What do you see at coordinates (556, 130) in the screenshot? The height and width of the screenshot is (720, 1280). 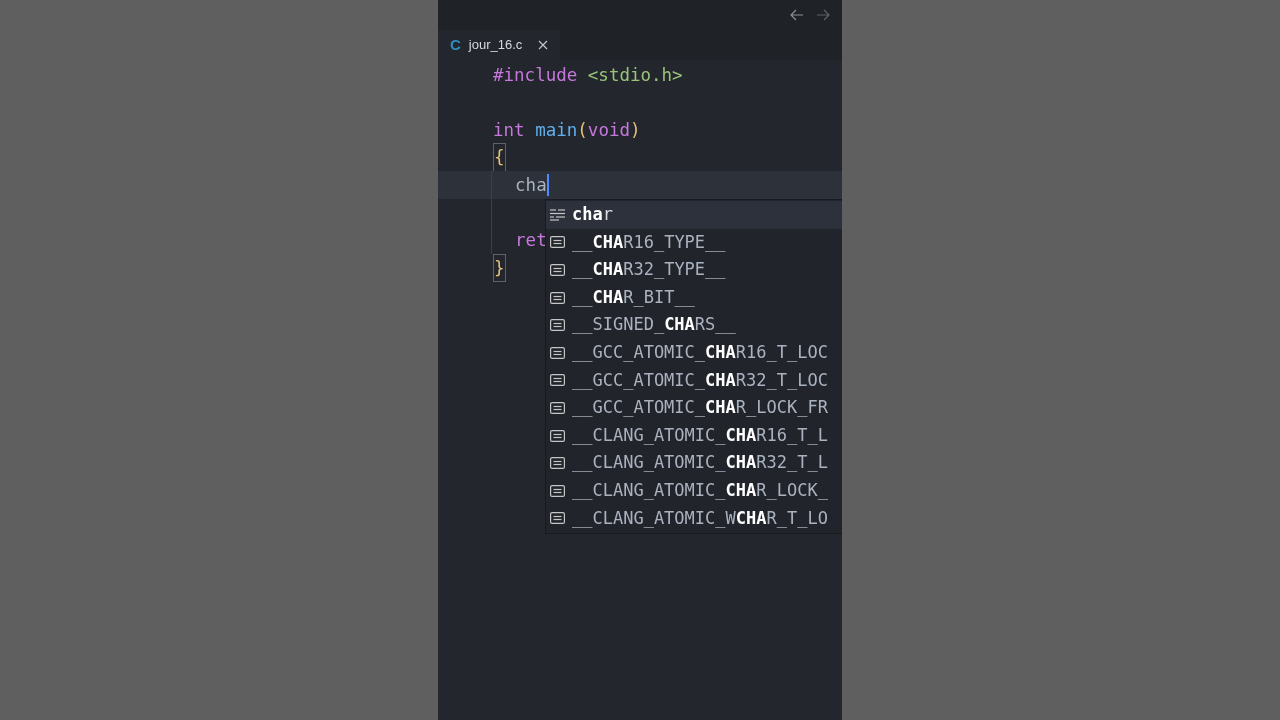 I see `code-token: main` at bounding box center [556, 130].